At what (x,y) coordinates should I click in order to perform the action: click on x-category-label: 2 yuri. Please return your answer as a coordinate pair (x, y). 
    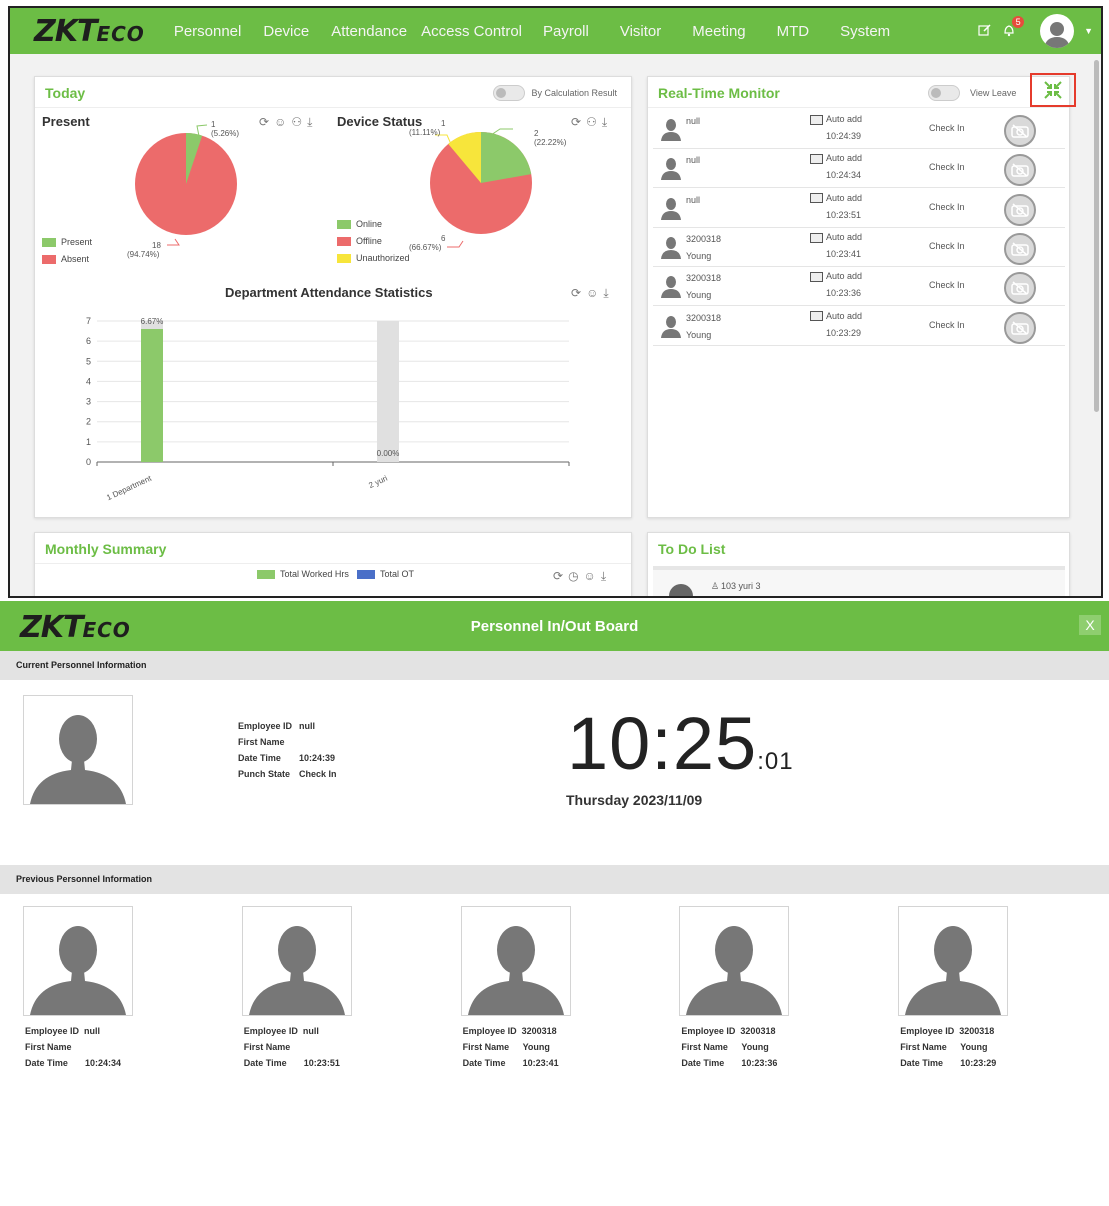
    Looking at the image, I should click on (378, 482).